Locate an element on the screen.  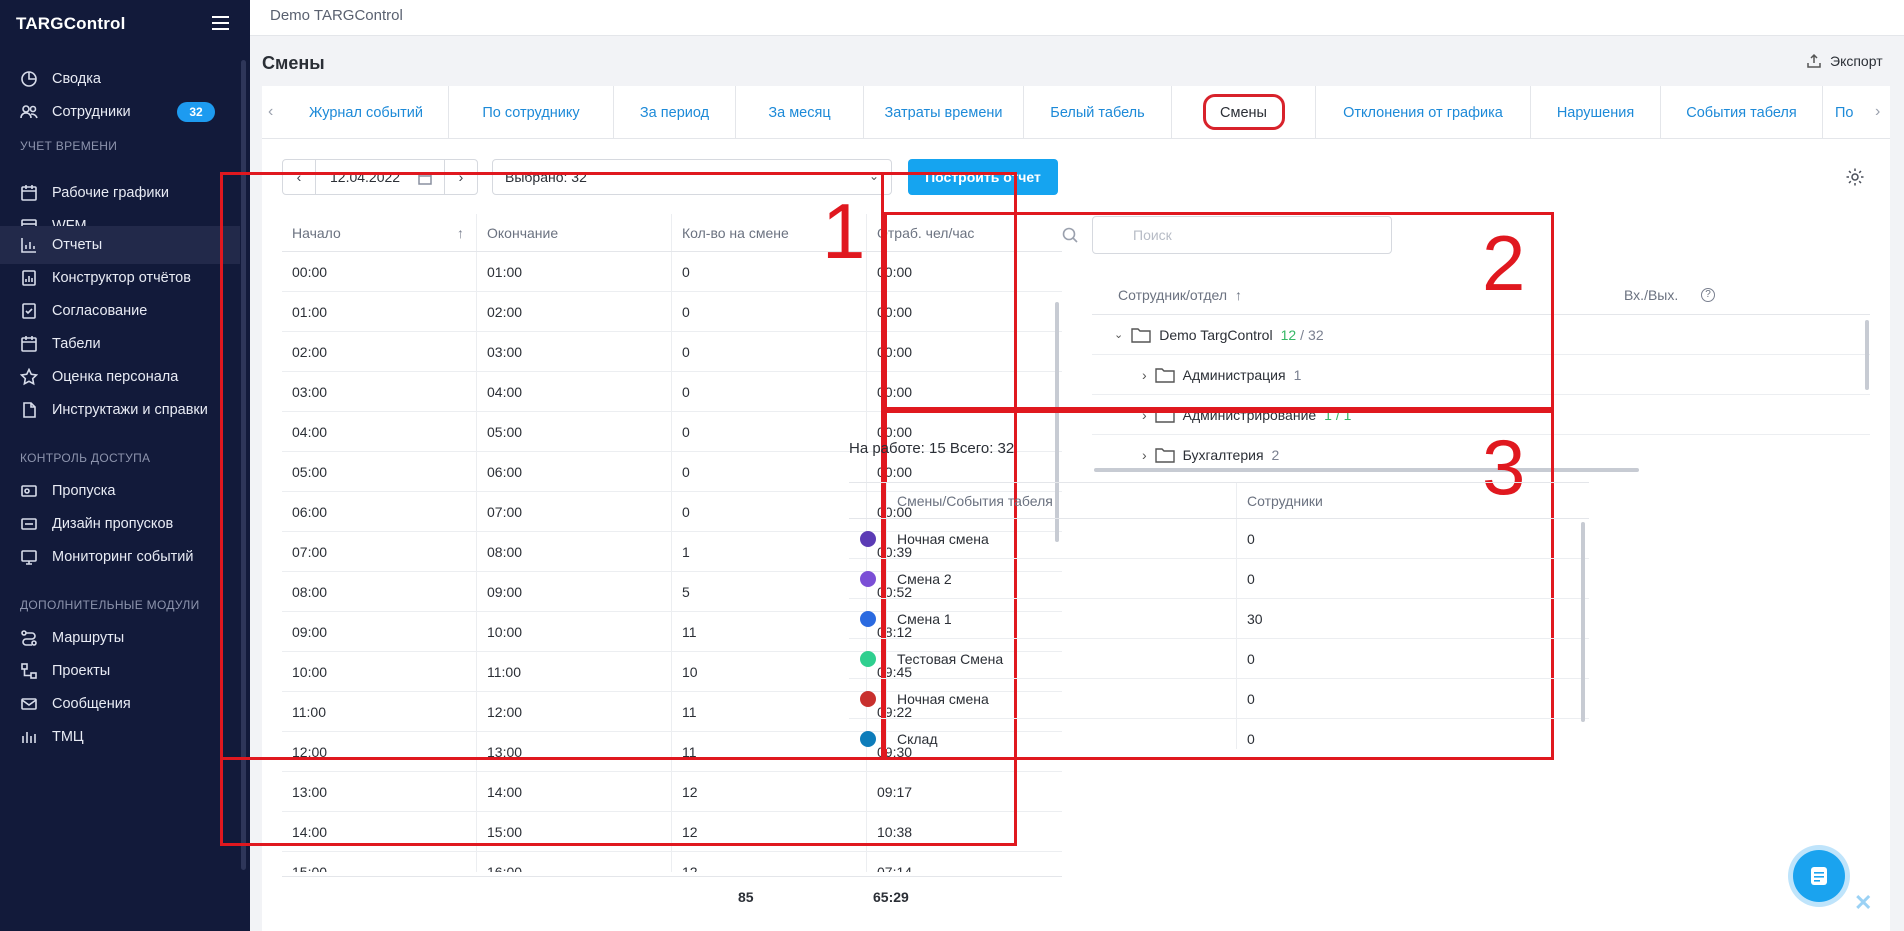
export-label: Экспорт is located at coordinates (1856, 61).